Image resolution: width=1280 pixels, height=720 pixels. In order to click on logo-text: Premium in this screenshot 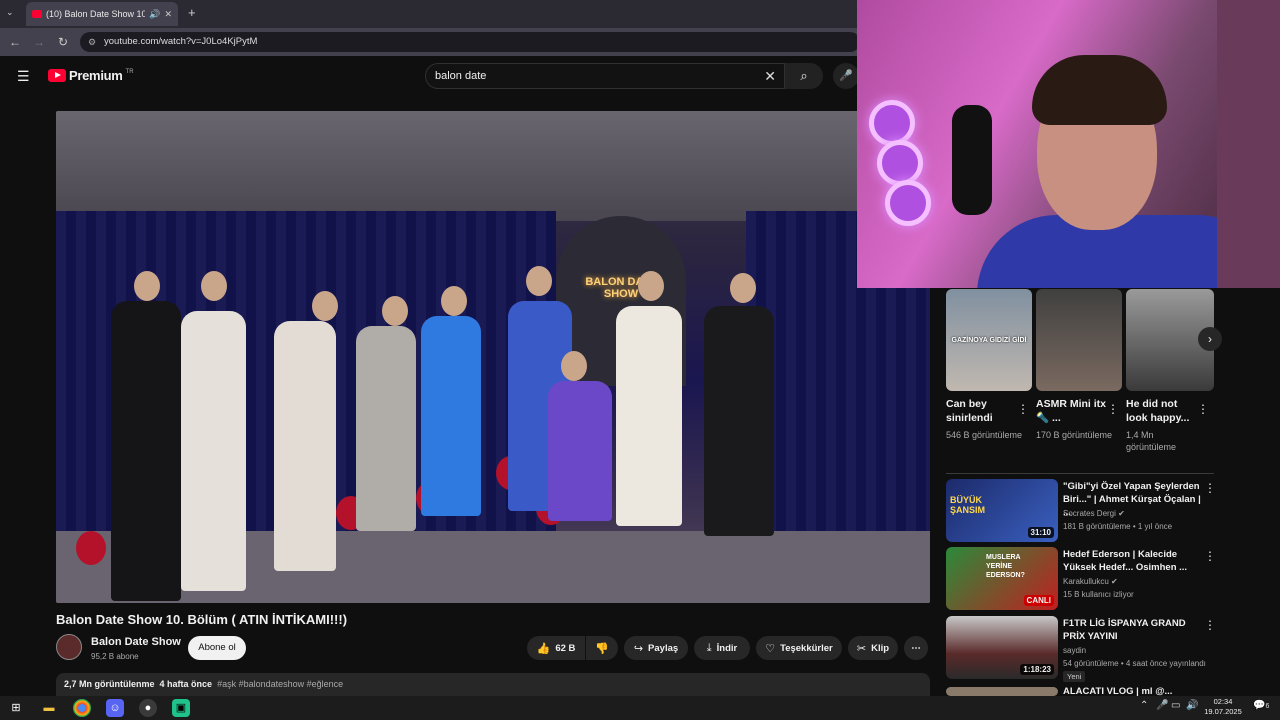, I will do `click(96, 75)`.